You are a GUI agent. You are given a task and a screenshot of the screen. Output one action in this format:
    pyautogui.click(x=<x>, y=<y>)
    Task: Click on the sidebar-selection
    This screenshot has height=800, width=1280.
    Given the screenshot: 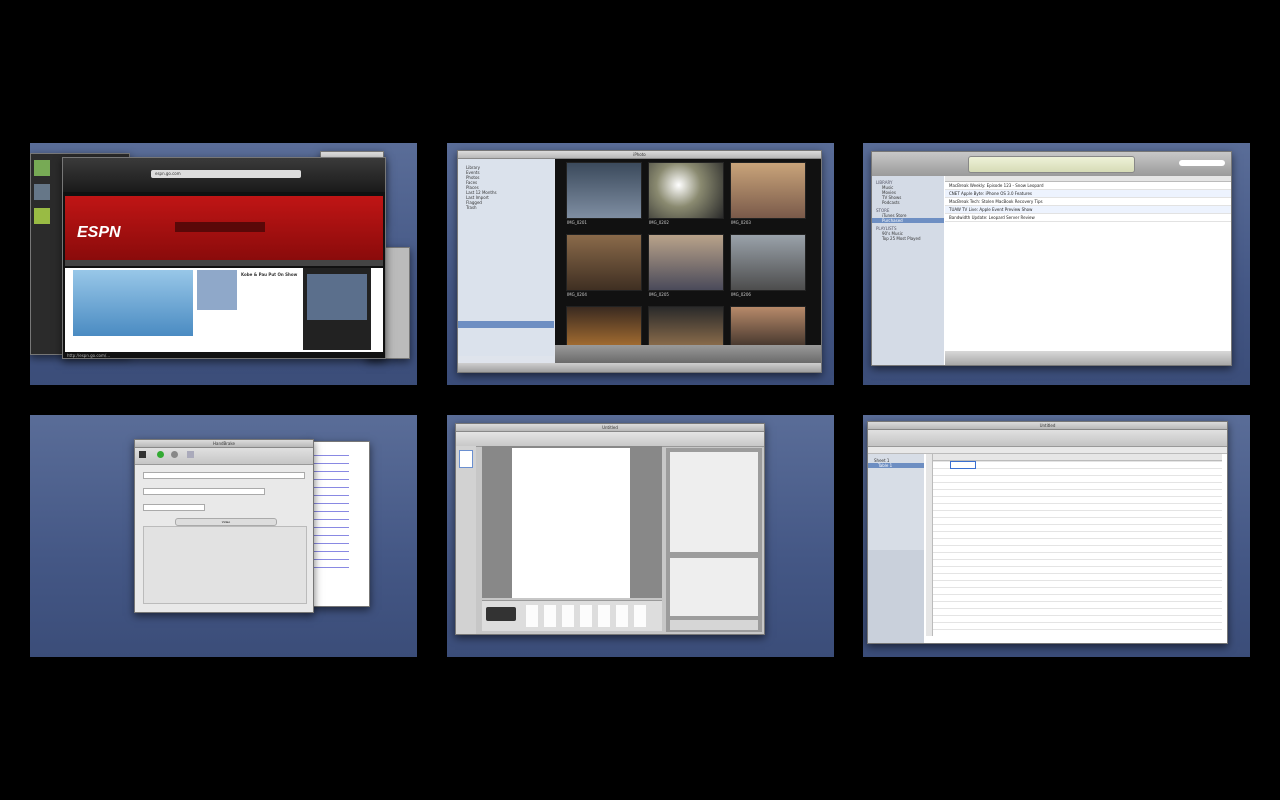 What is the action you would take?
    pyautogui.click(x=506, y=324)
    